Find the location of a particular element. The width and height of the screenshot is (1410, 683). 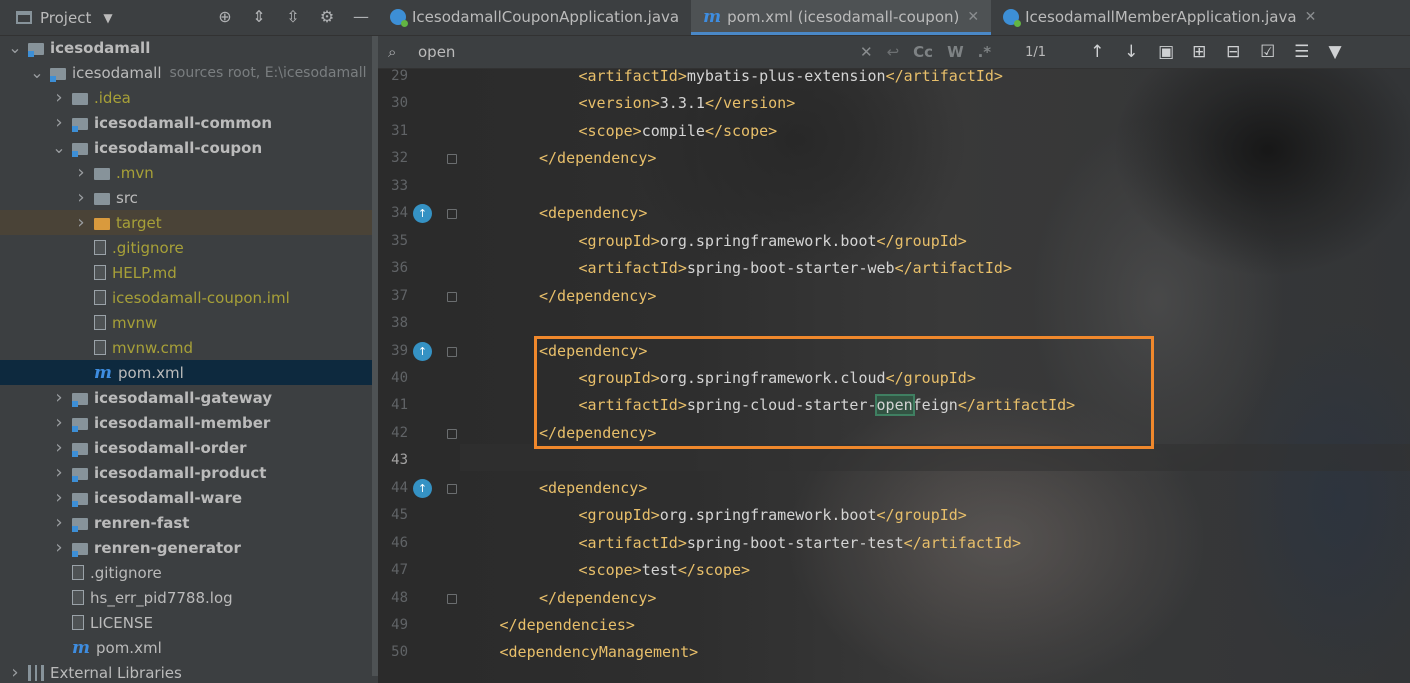

tree-item: › icesodamall-gateway is located at coordinates (189, 397).